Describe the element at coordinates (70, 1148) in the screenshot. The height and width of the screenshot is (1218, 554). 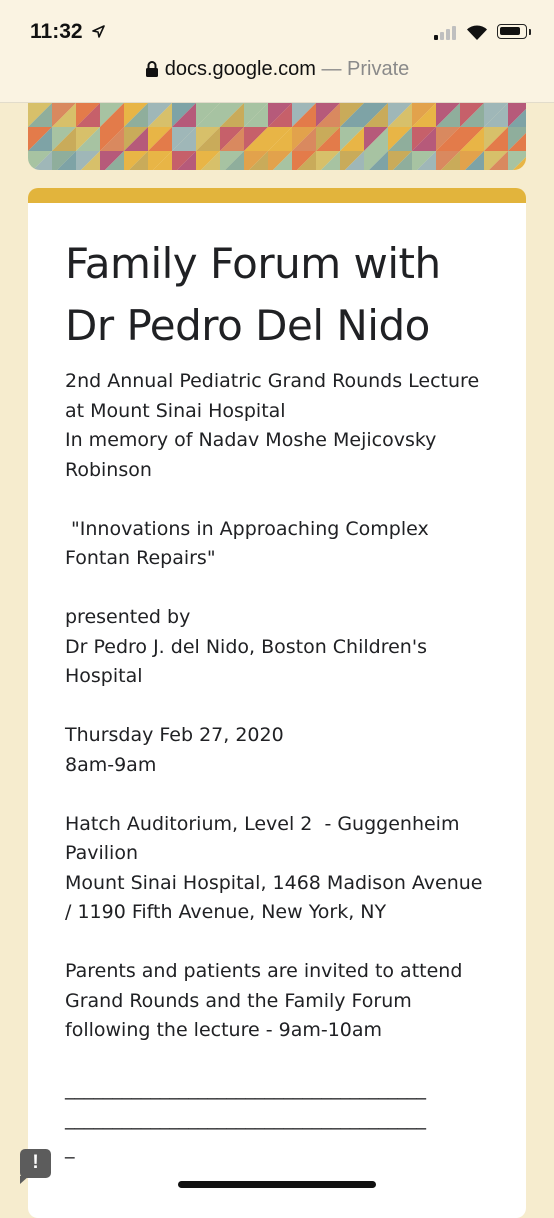
I see `description-line: _` at that location.